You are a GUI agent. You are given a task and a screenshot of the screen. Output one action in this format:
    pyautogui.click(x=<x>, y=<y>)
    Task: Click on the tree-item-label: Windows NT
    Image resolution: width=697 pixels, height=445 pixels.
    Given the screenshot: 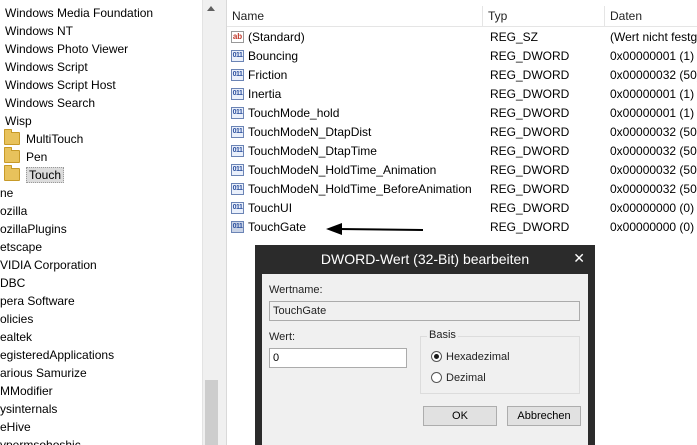 What is the action you would take?
    pyautogui.click(x=39, y=31)
    